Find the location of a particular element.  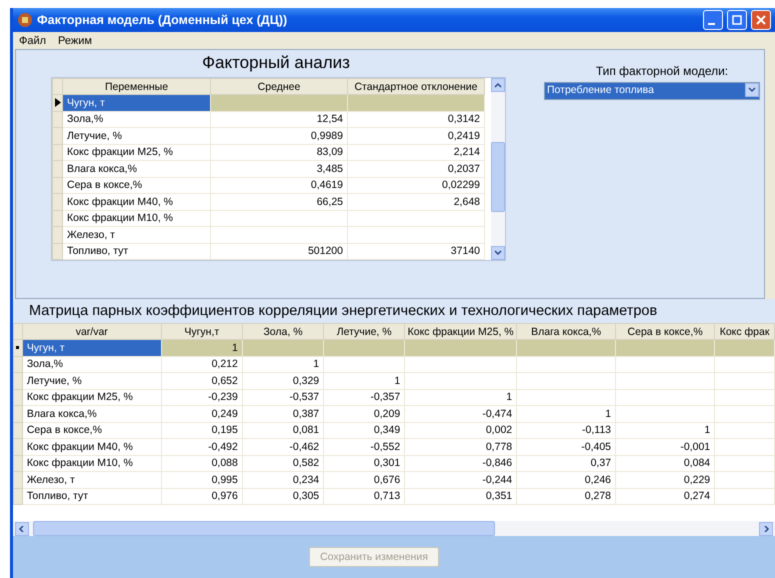

table-cell: 0,329 is located at coordinates (283, 380).